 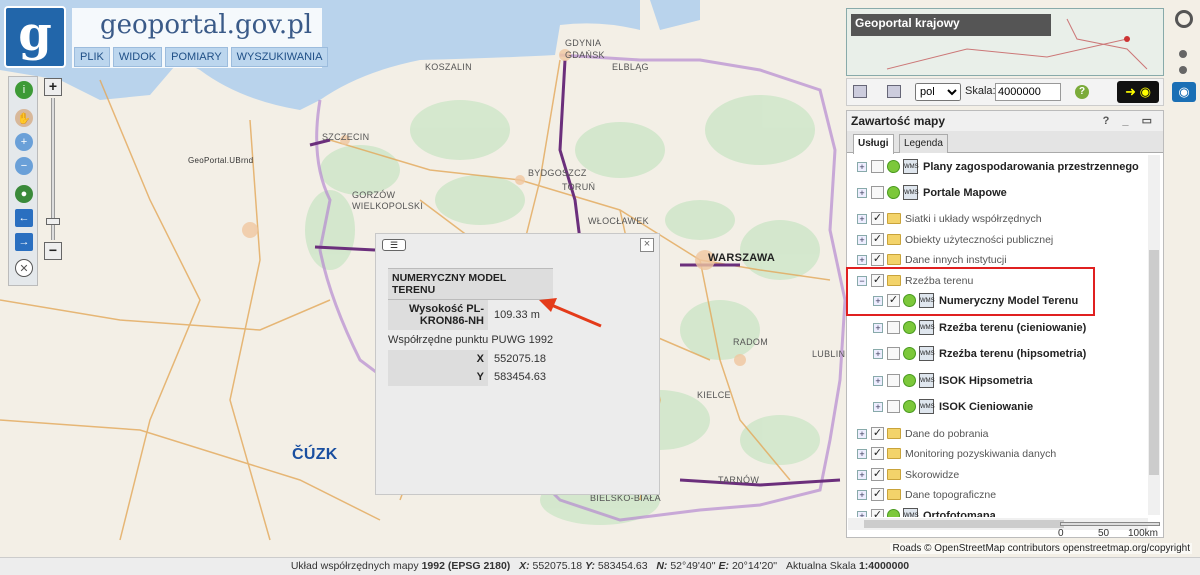 What do you see at coordinates (1000, 194) in the screenshot?
I see `layer-row: + WMS Portale Mapowe` at bounding box center [1000, 194].